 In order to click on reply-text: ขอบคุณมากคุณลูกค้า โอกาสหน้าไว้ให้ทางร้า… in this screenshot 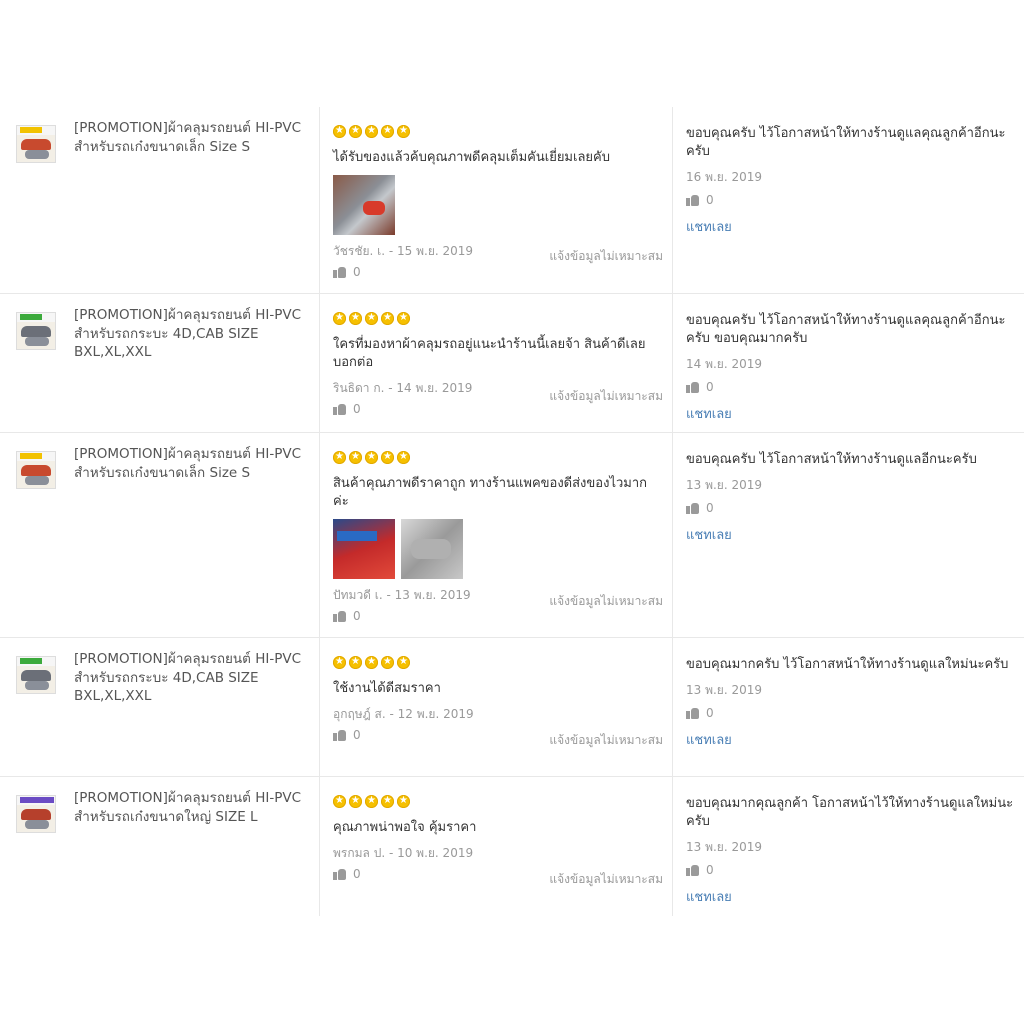, I will do `click(850, 812)`.